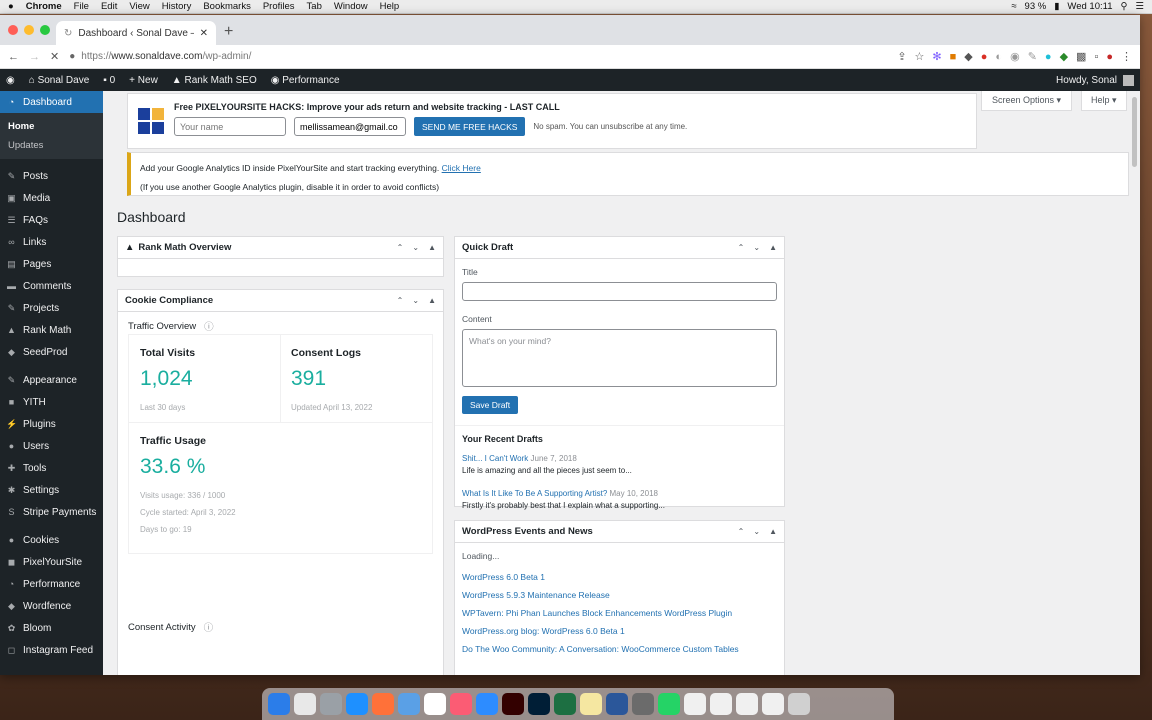 This screenshot has width=1152, height=720. What do you see at coordinates (1134, 132) in the screenshot?
I see `scrollbar-thumb` at bounding box center [1134, 132].